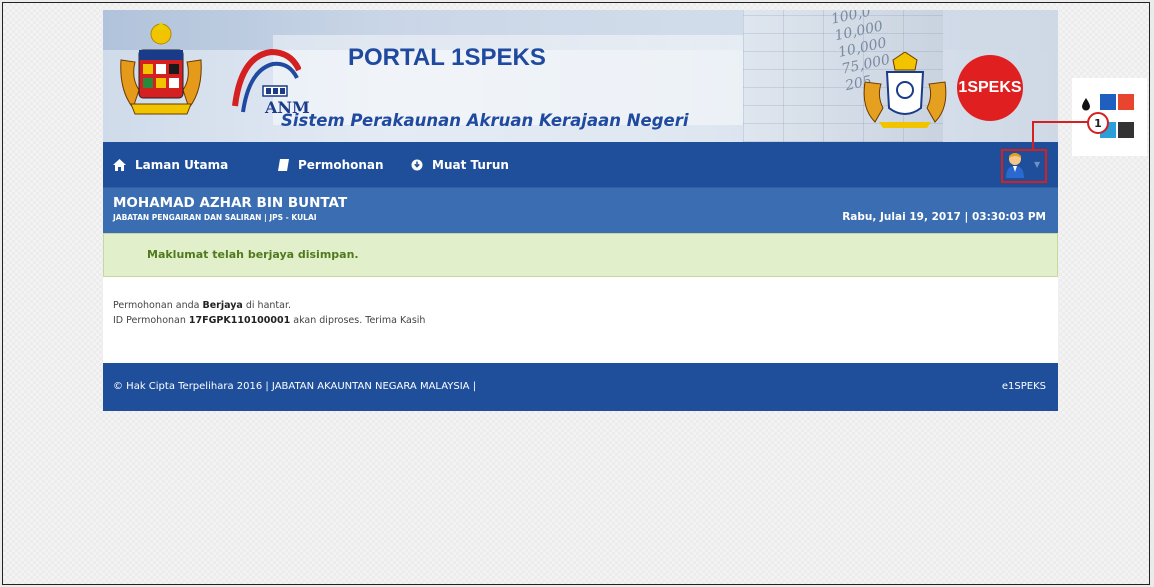  I want to click on portal-subtitle: Sistem Perakaunan Akruan Kerajaan Negeri, so click(485, 120).